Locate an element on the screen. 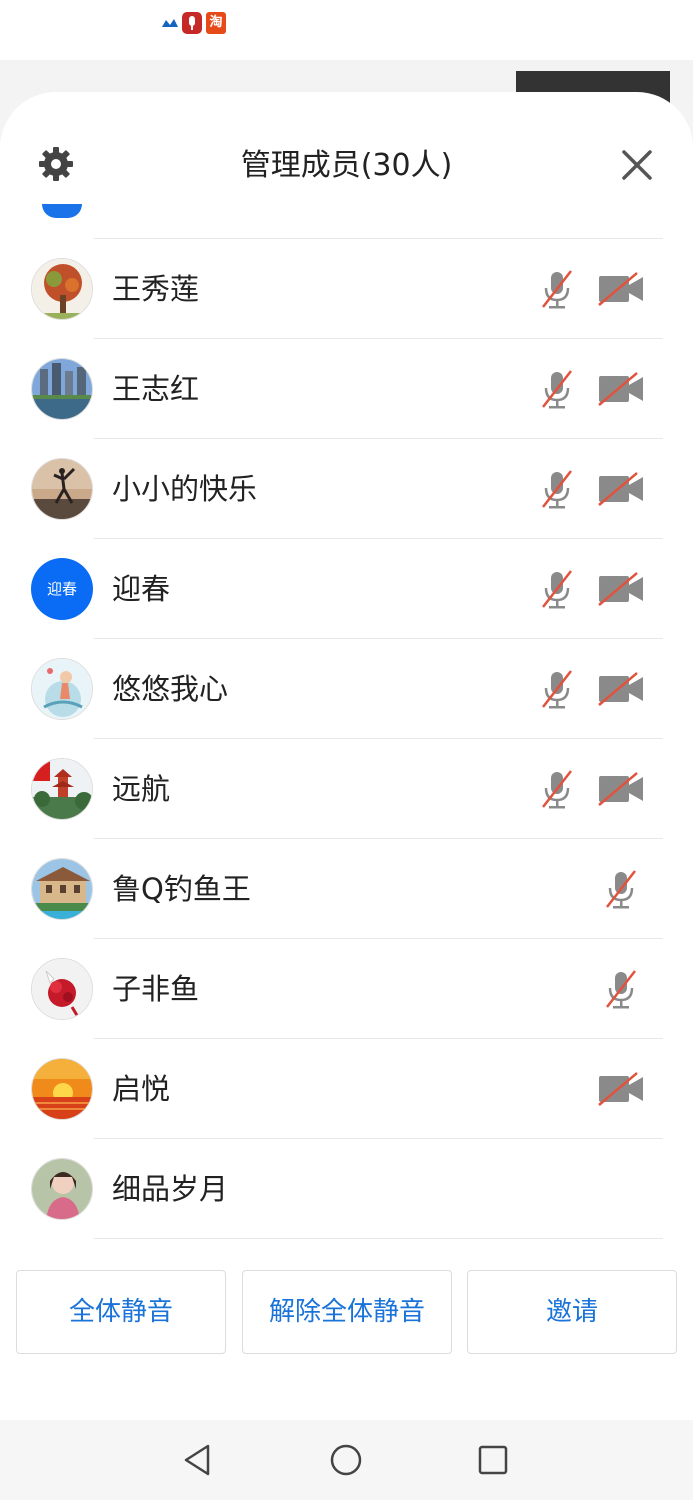  mic-app-icon is located at coordinates (192, 23).